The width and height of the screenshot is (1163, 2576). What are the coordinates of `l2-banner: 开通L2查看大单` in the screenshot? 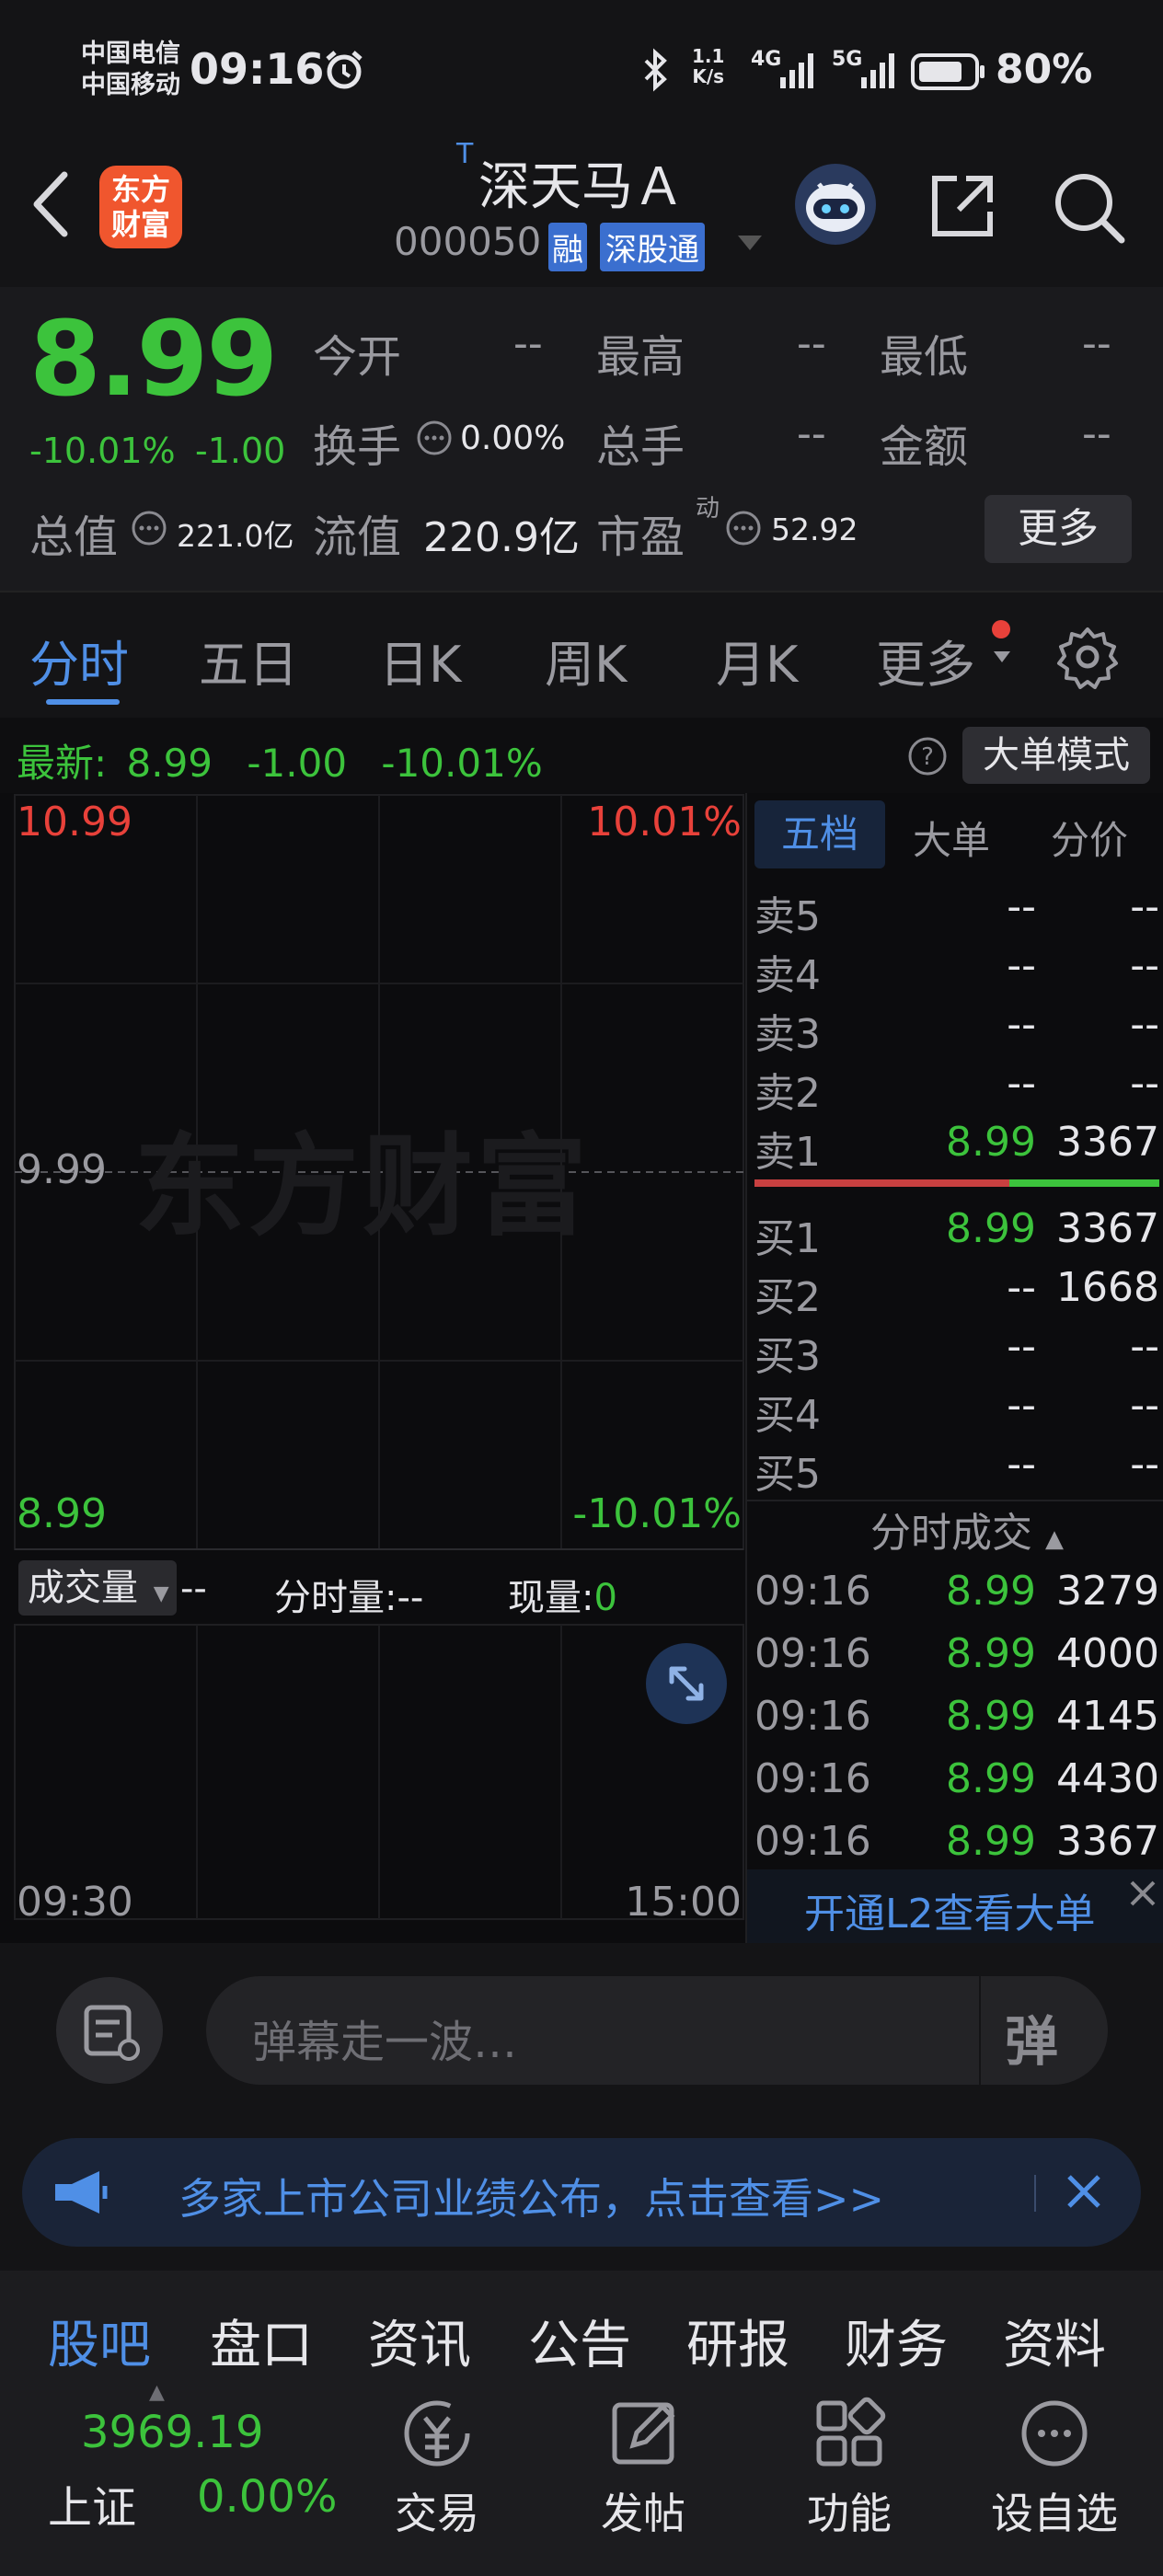 It's located at (955, 1906).